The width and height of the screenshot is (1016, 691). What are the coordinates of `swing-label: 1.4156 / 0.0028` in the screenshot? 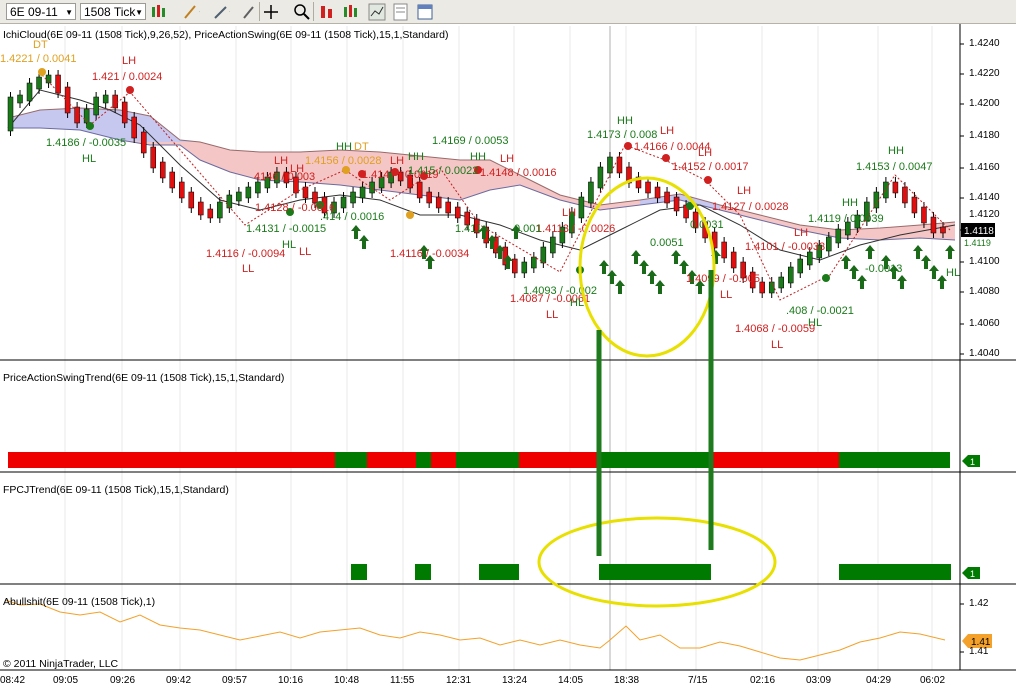 It's located at (343, 161).